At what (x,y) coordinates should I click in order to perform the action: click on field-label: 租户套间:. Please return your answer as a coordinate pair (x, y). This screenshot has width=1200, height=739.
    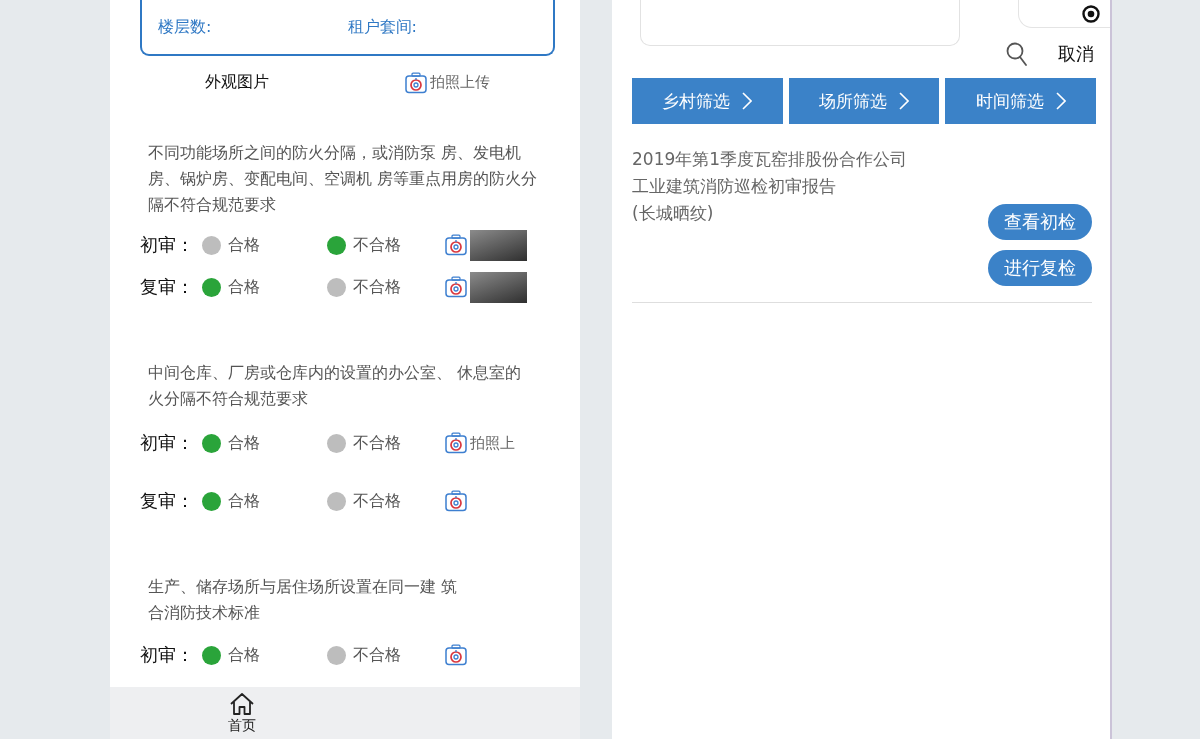
    Looking at the image, I should click on (382, 27).